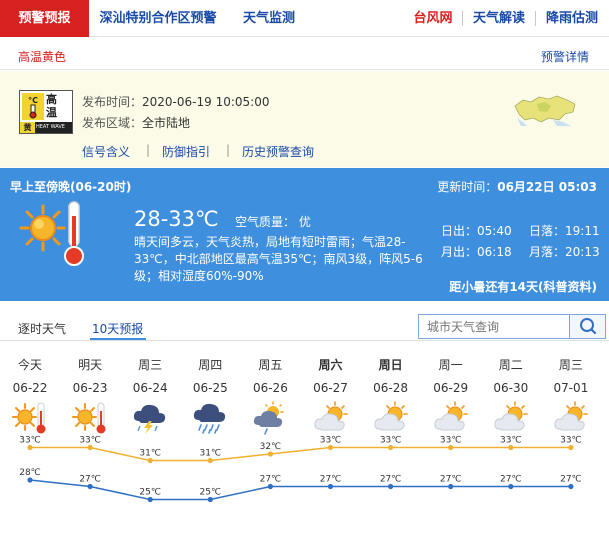 The image size is (609, 533). What do you see at coordinates (176, 102) in the screenshot?
I see `publish-time: 发布时间：2020-06-19 10:05:00` at bounding box center [176, 102].